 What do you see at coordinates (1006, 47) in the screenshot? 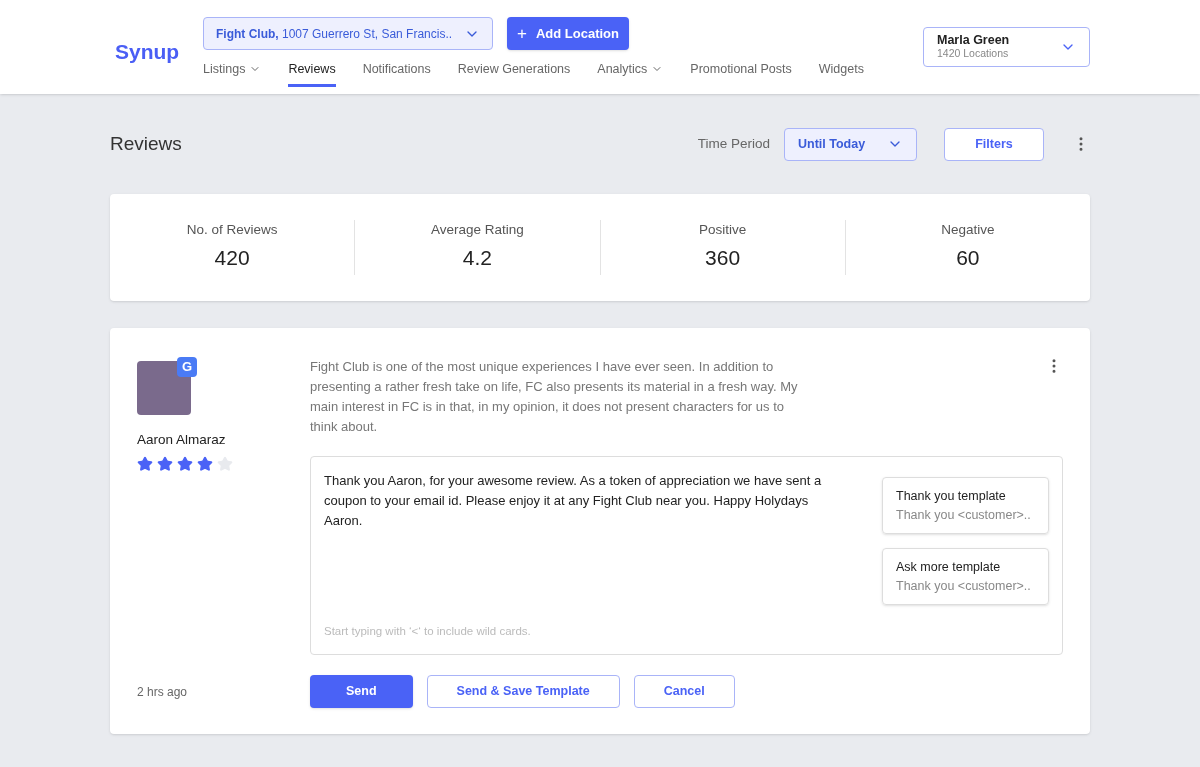
I see `account-dropdown: Marla Green 1420 Locations` at bounding box center [1006, 47].